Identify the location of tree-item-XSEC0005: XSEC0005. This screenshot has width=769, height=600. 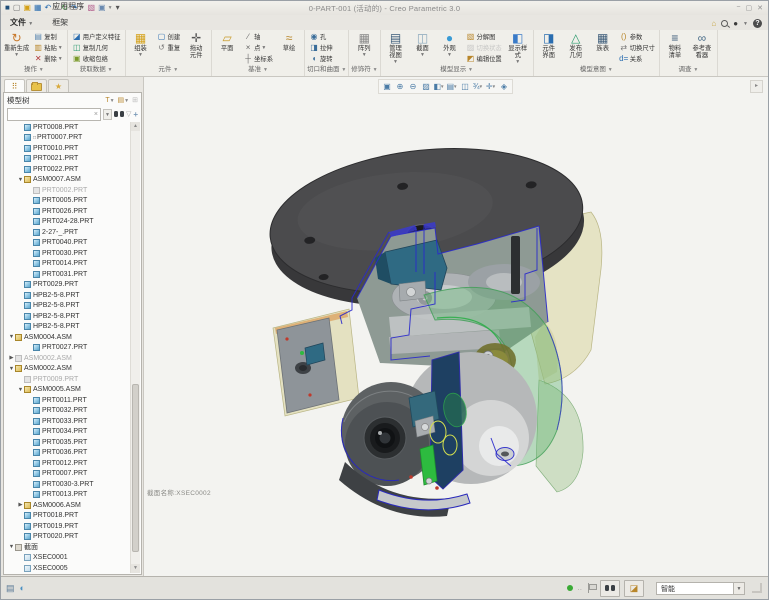
(68, 568).